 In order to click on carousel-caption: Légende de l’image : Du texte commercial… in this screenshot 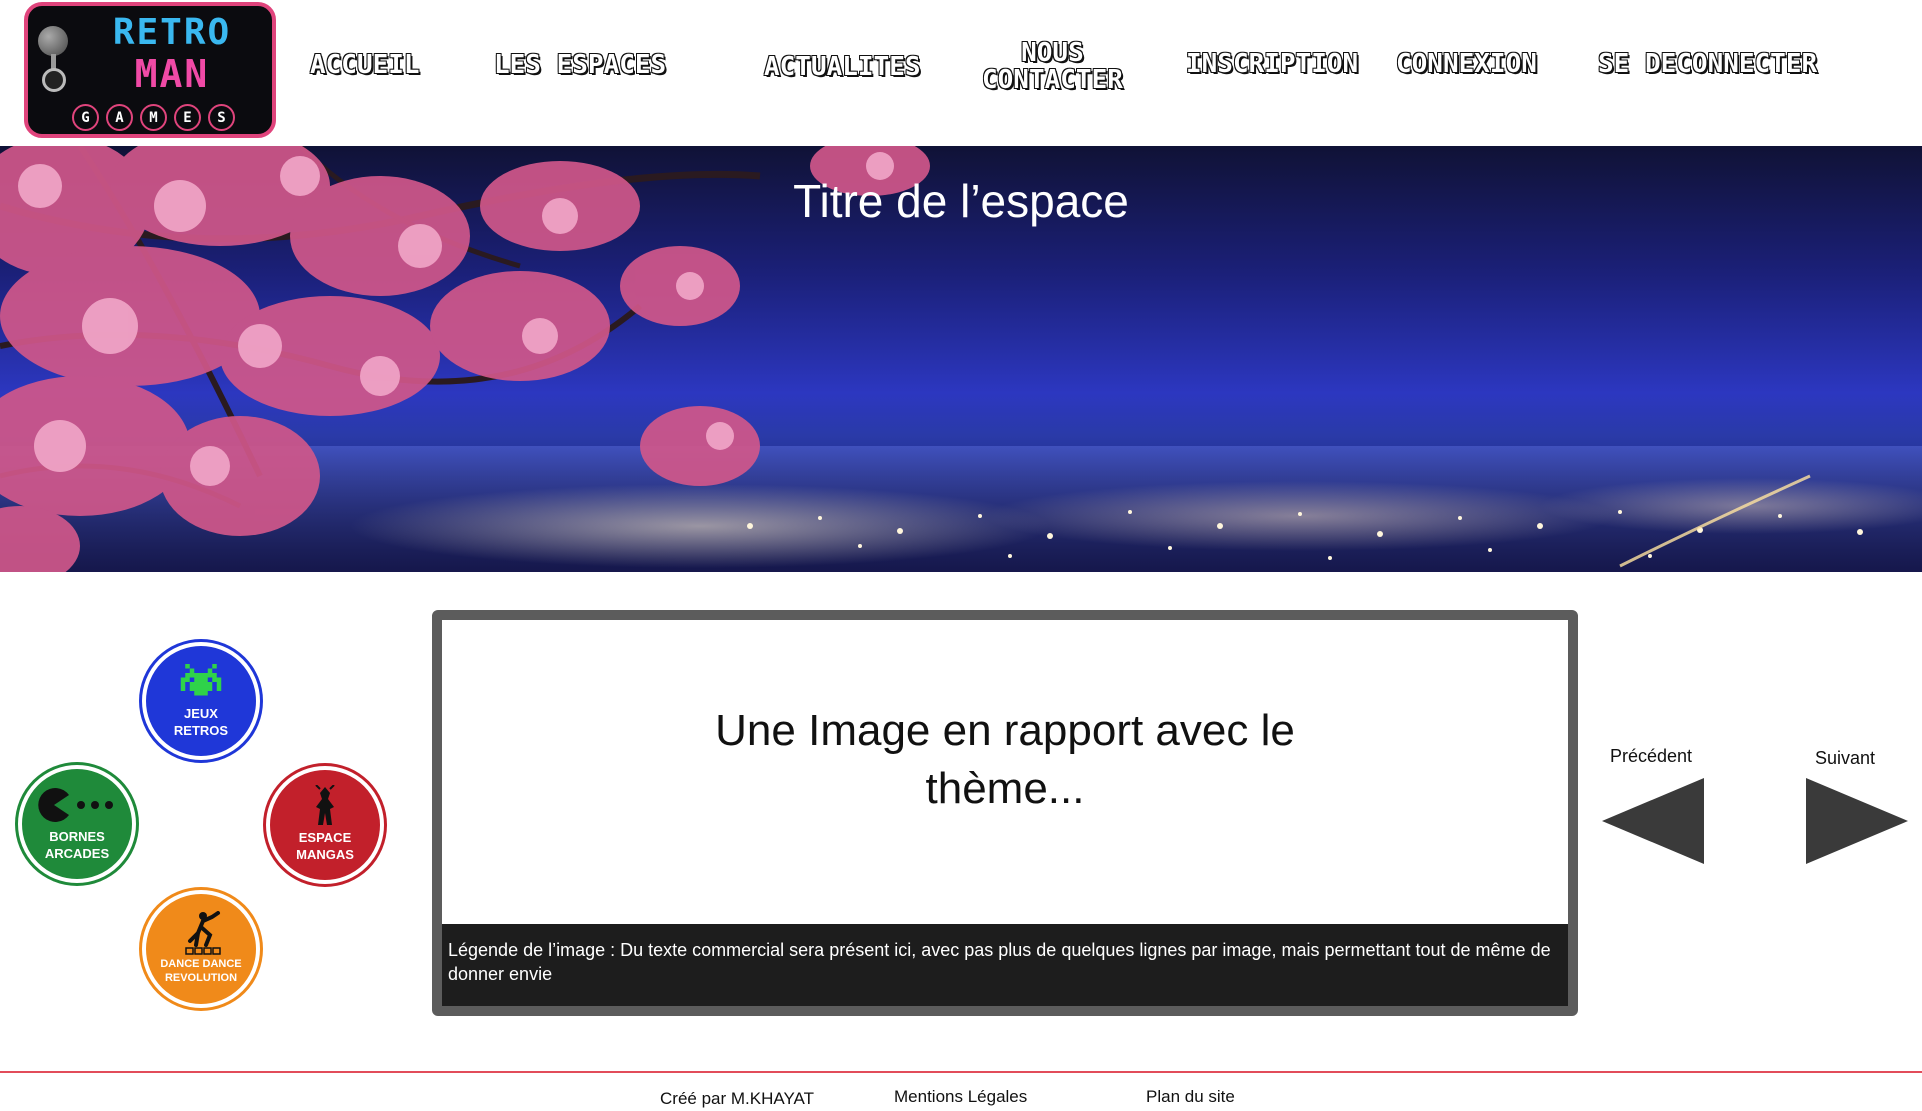, I will do `click(1005, 965)`.